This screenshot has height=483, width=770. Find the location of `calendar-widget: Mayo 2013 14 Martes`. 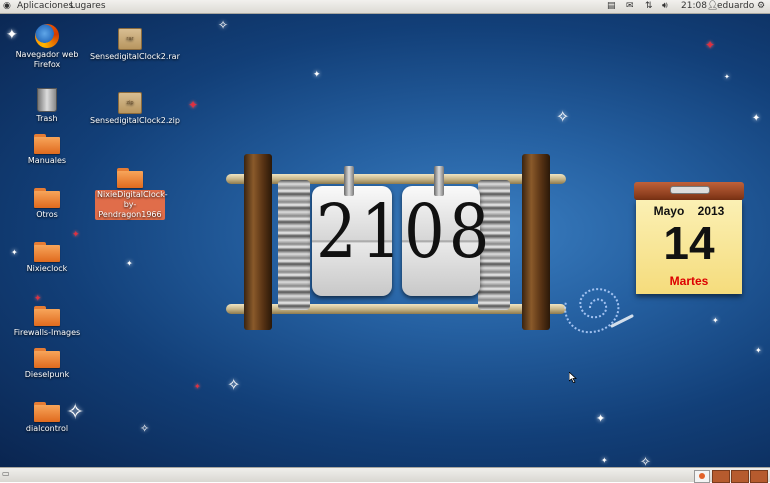

calendar-widget: Mayo 2013 14 Martes is located at coordinates (689, 238).